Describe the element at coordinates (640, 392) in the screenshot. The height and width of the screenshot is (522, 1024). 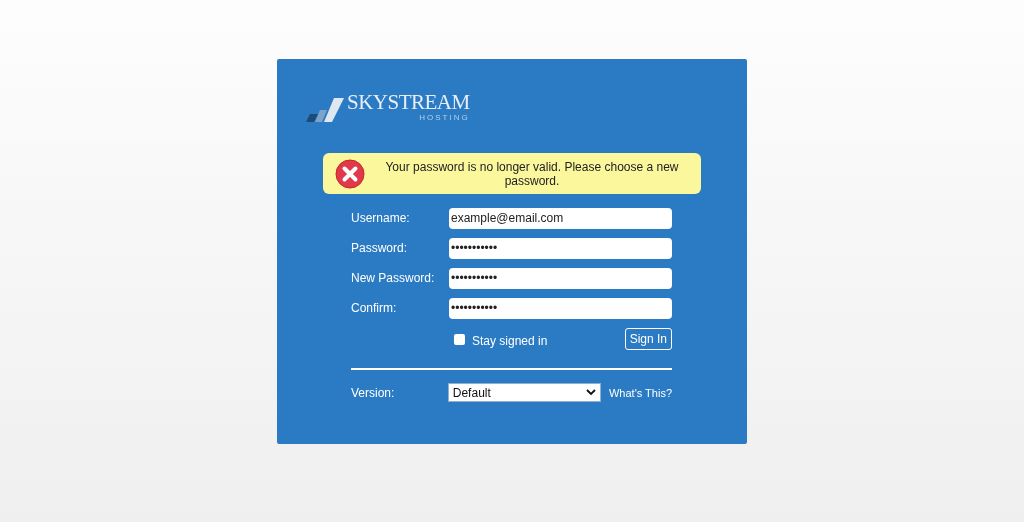
I see `help-link: What's This?` at that location.